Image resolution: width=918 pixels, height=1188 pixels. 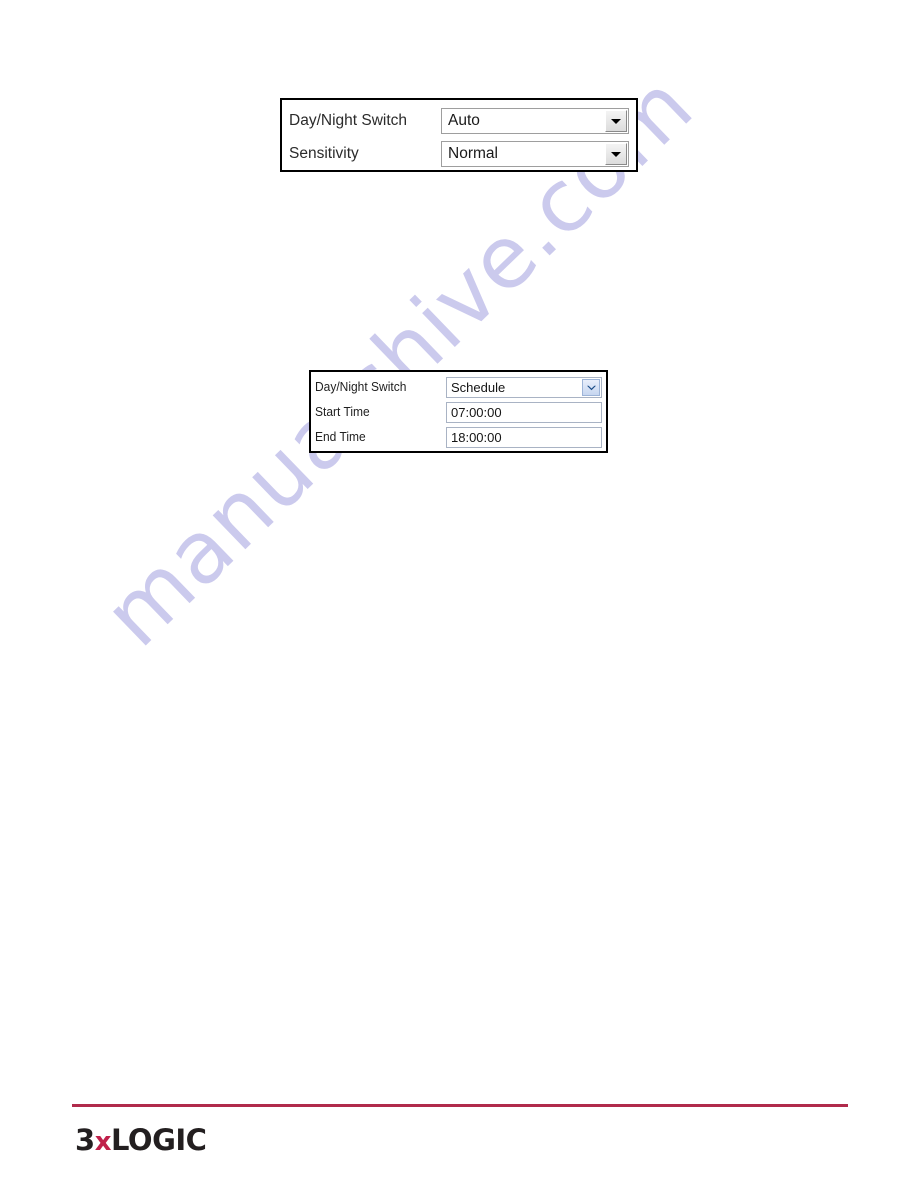 What do you see at coordinates (324, 154) in the screenshot?
I see `sensitivity-label: Sensitivity` at bounding box center [324, 154].